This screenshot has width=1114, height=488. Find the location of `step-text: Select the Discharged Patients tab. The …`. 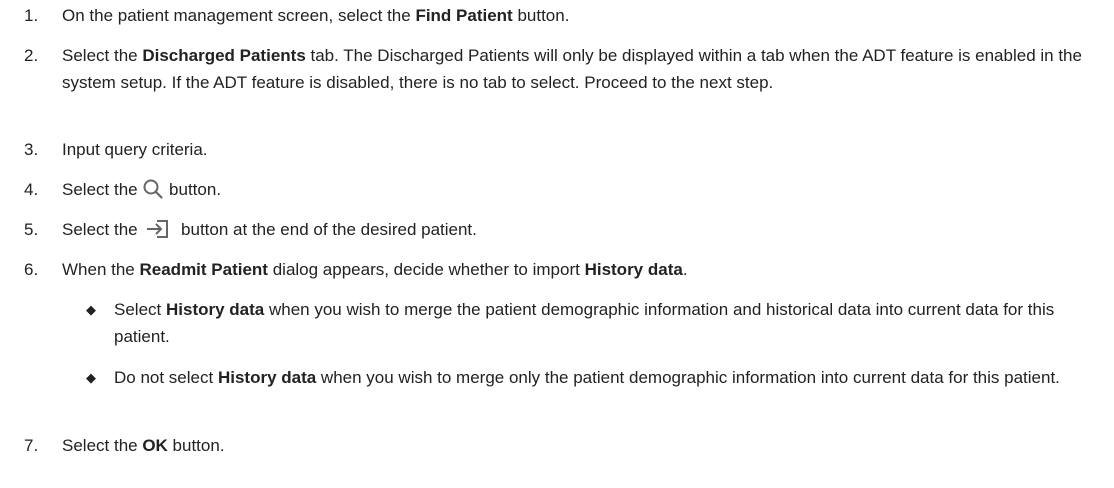

step-text: Select the Discharged Patients tab. The … is located at coordinates (572, 69).